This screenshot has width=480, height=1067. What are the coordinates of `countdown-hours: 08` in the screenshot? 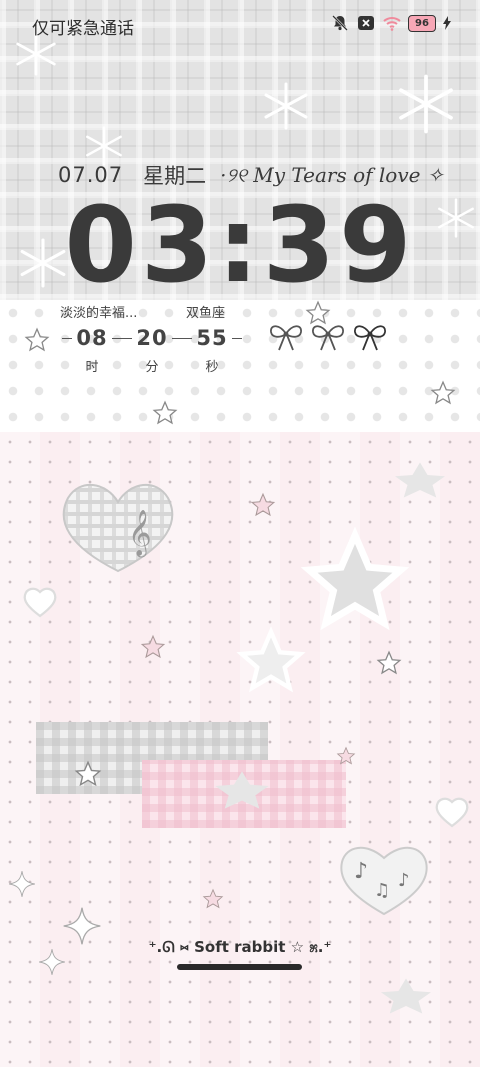 It's located at (92, 338).